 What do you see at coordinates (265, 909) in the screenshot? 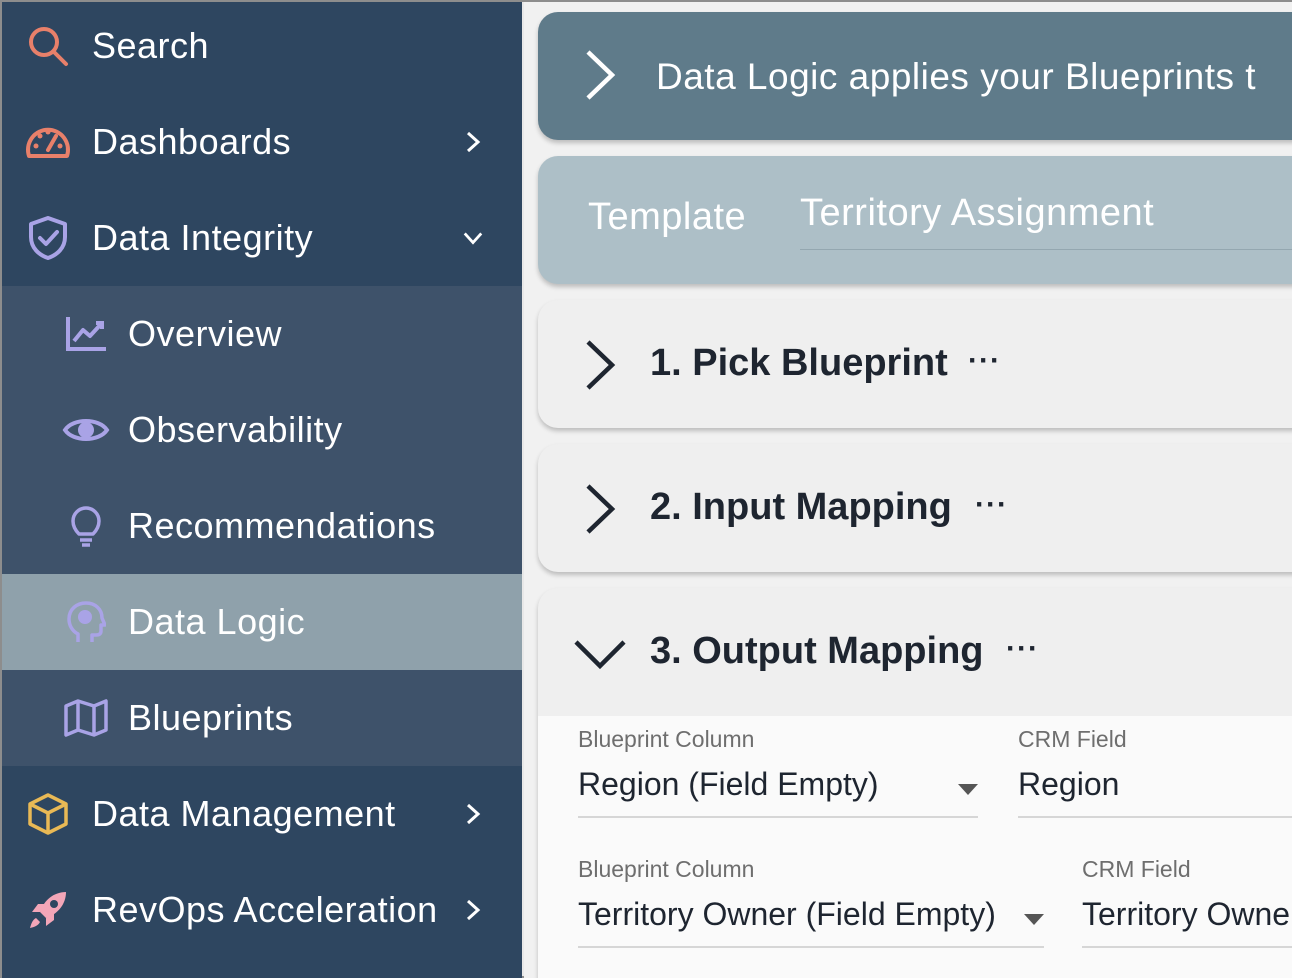
I see `sidebar-item-label: RevOps Acceleration` at bounding box center [265, 909].